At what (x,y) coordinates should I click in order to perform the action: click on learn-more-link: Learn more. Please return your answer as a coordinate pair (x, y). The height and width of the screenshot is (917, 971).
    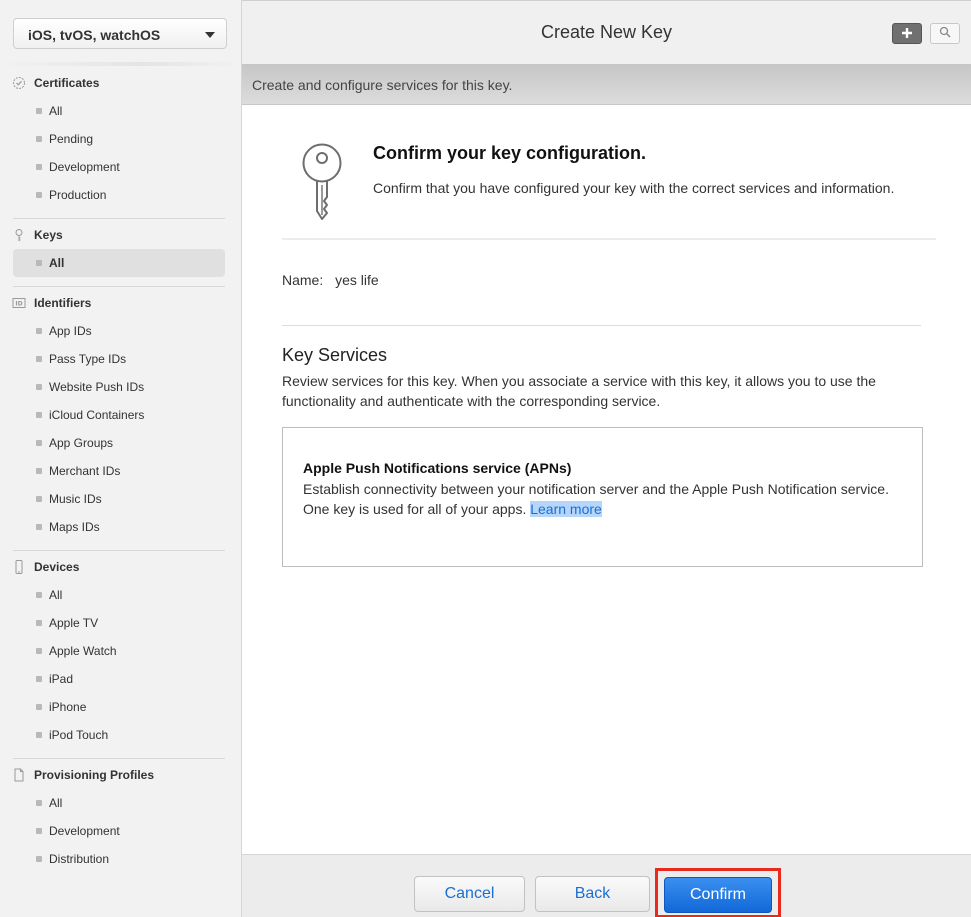
    Looking at the image, I should click on (566, 509).